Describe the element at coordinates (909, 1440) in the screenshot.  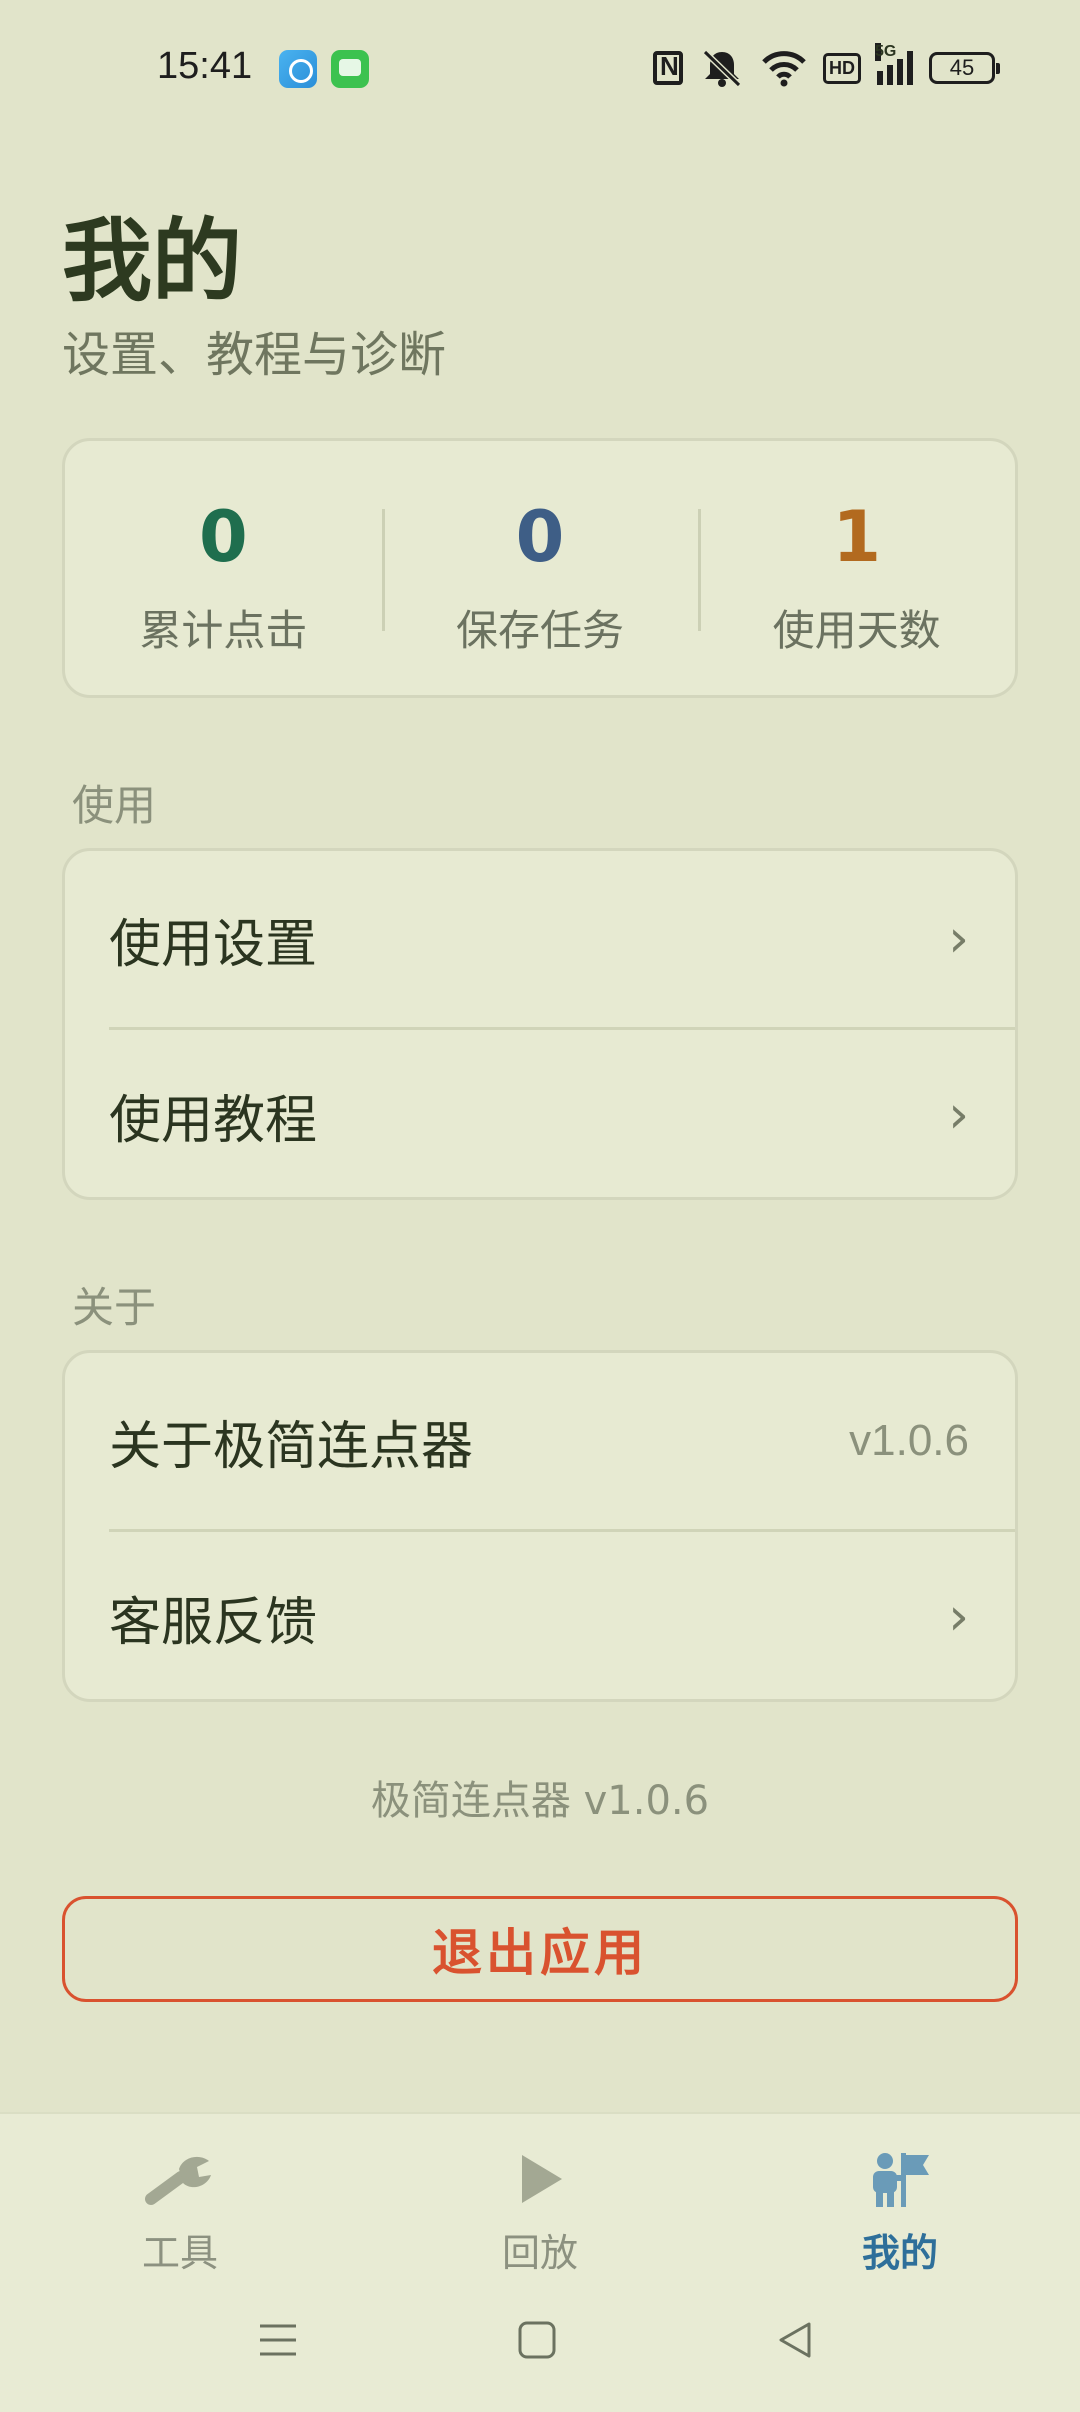
I see `version-value: v1.0.6` at that location.